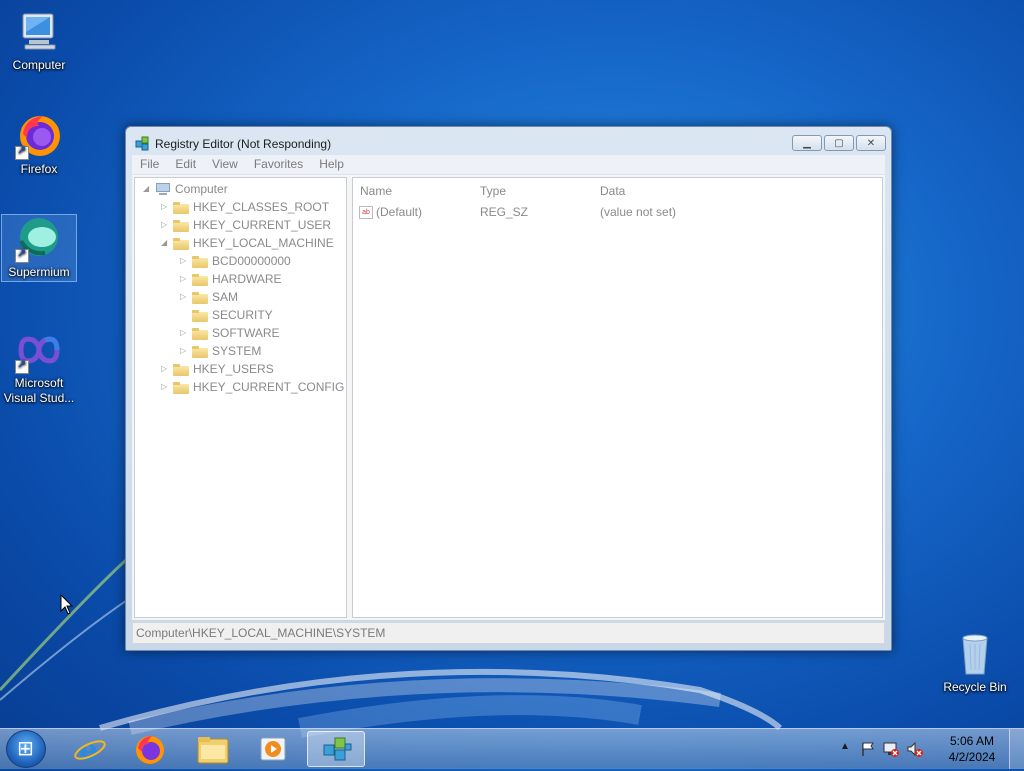  I want to click on internet-explorer-icon: e, so click(90, 750).